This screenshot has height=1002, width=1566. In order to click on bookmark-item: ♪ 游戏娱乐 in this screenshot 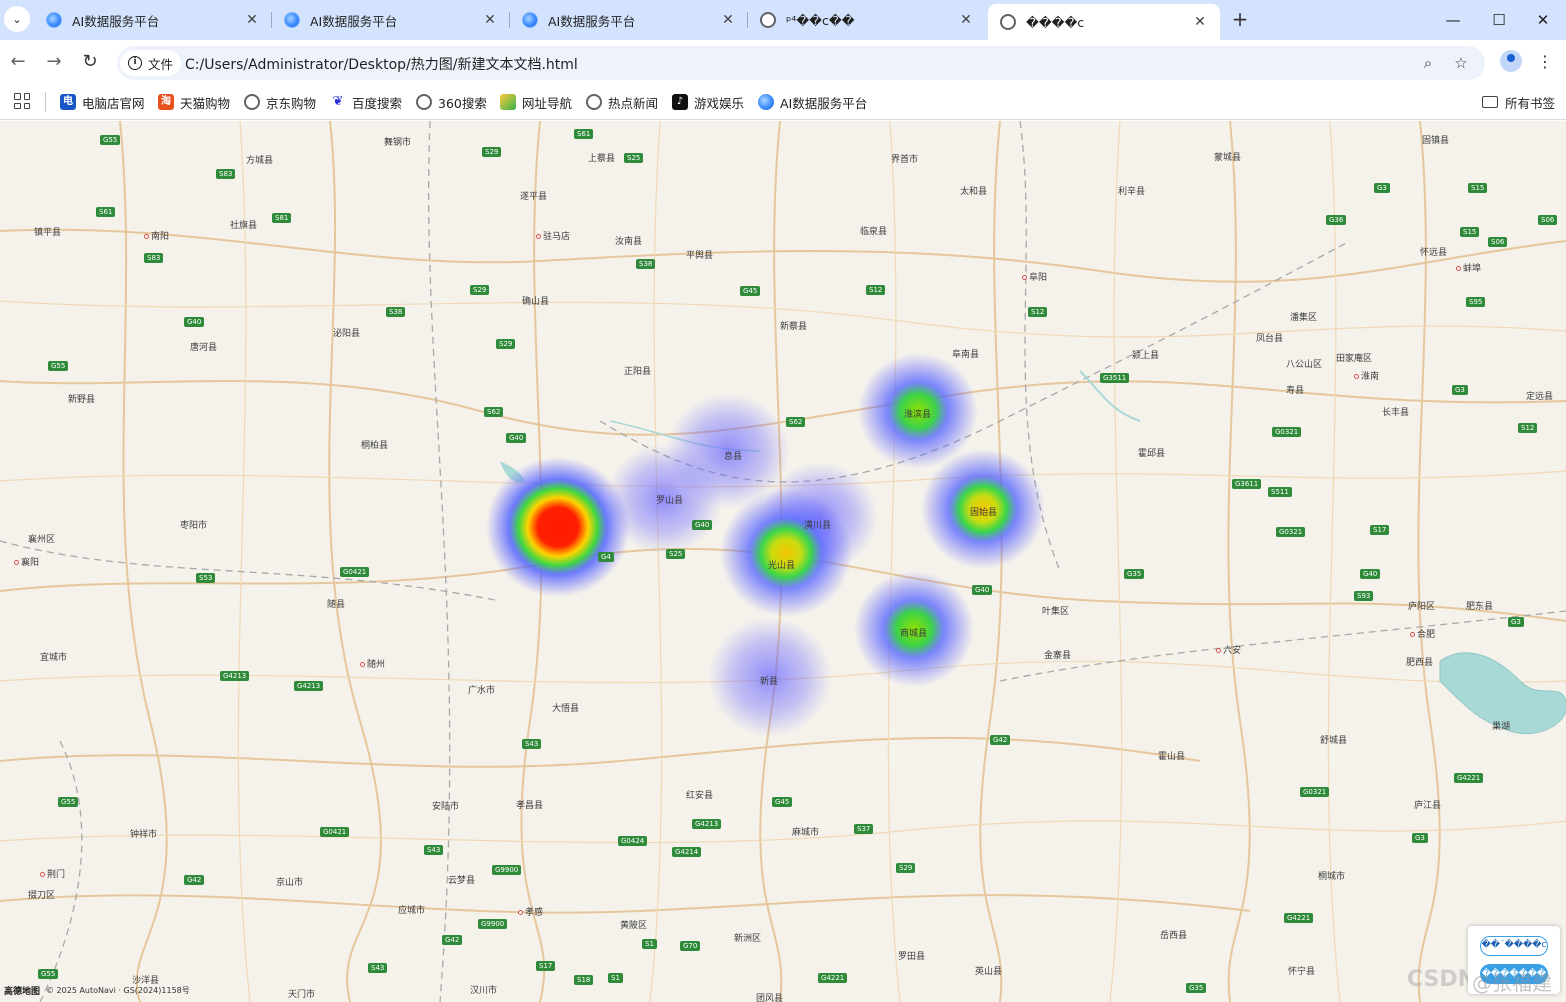, I will do `click(708, 102)`.